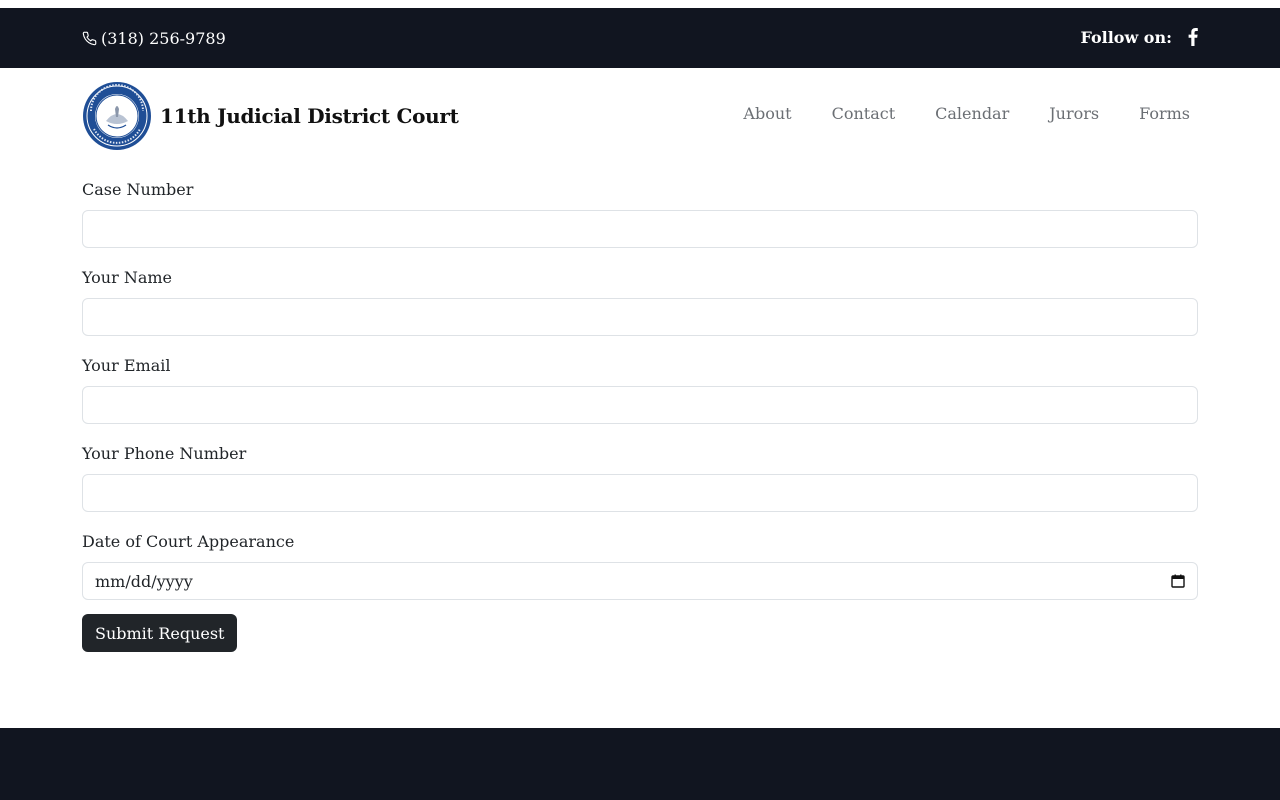 This screenshot has width=1280, height=800. Describe the element at coordinates (163, 38) in the screenshot. I see `phone-number: (318) 256-9789` at that location.